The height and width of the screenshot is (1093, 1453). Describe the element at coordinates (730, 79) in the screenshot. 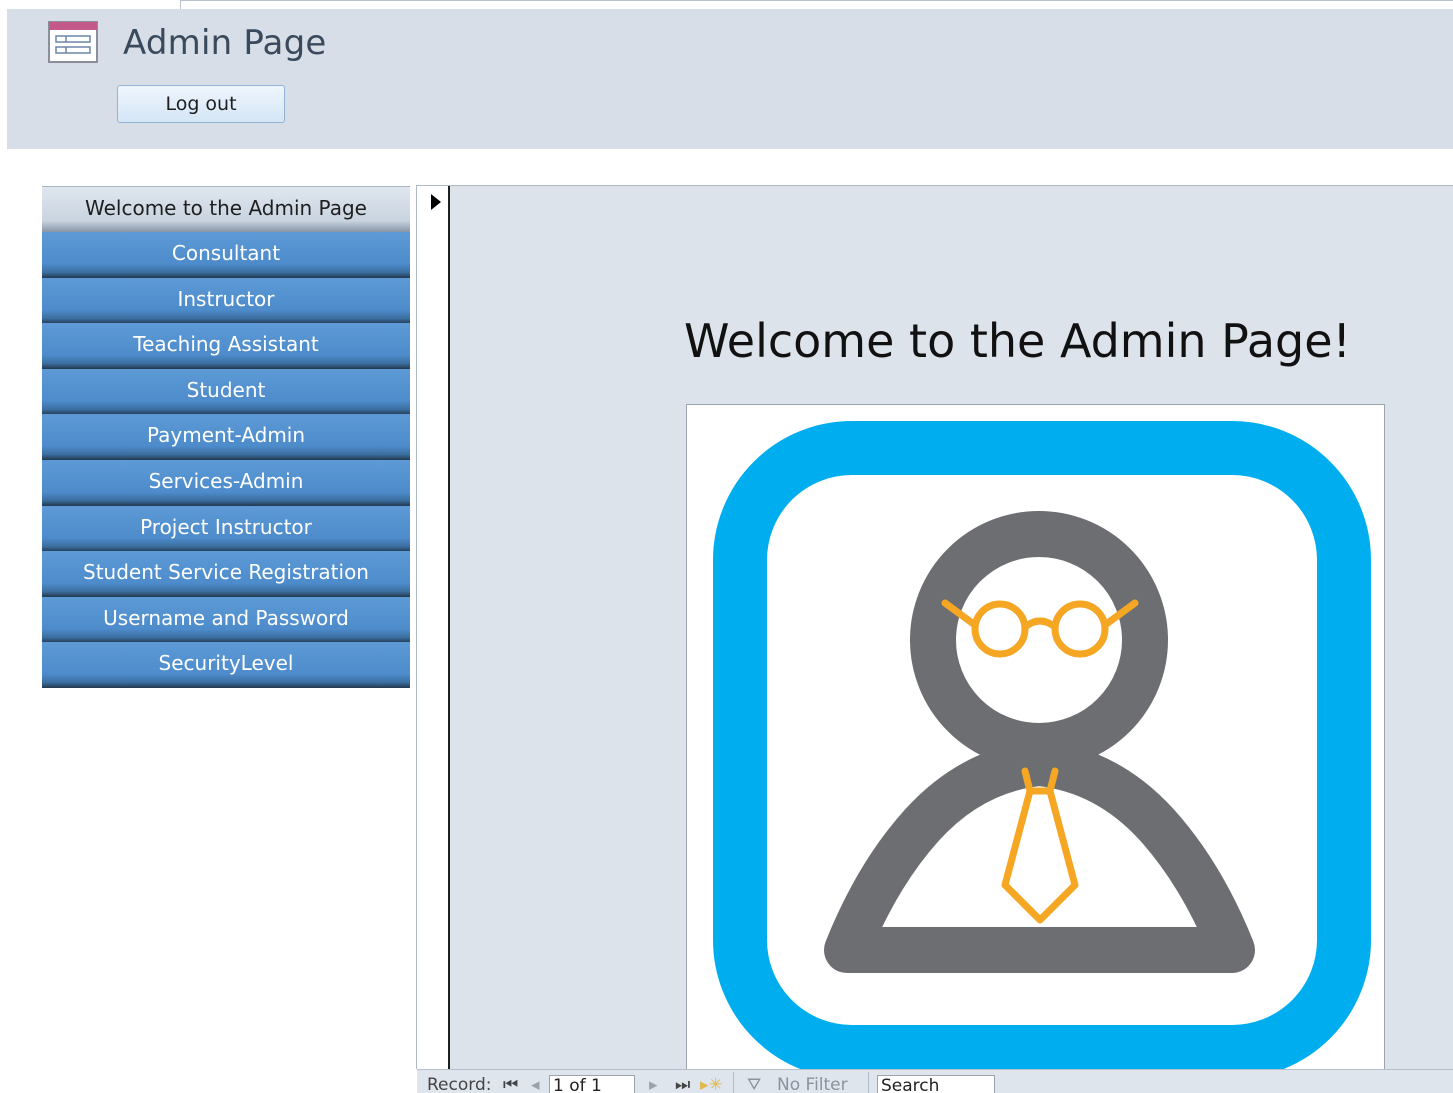

I see `form-header: Admin Page Log out` at that location.